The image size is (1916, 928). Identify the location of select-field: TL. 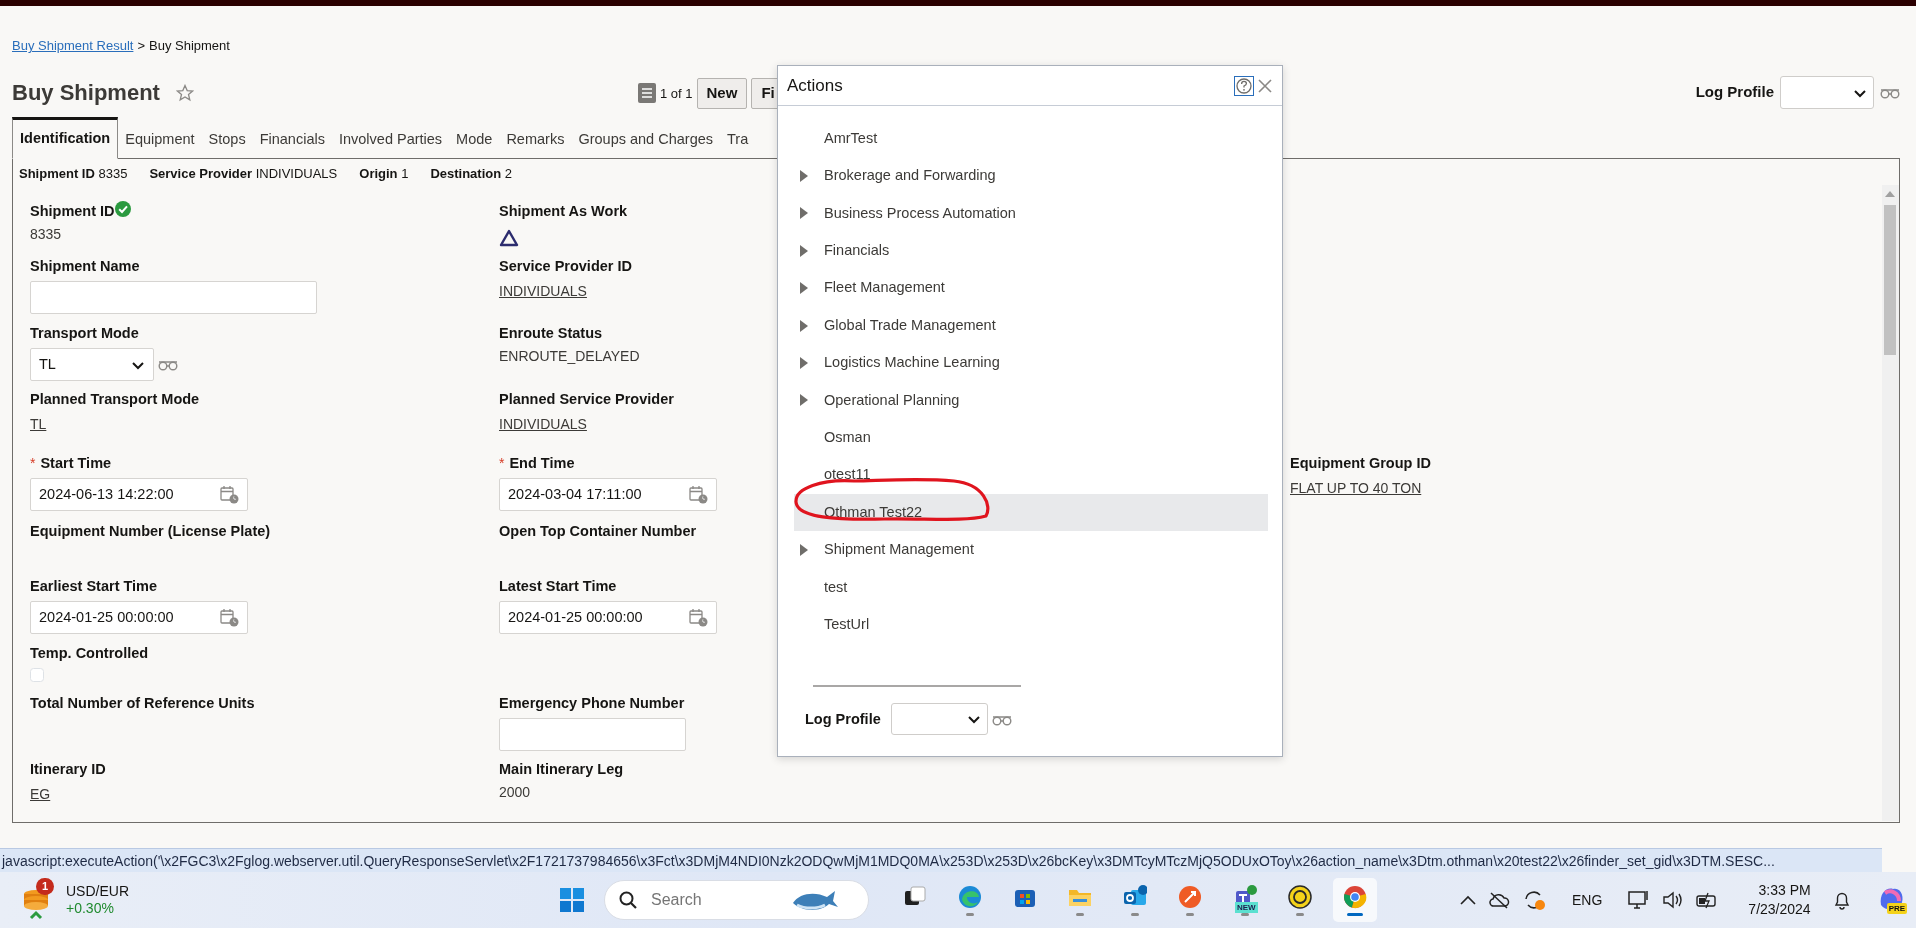
(92, 365).